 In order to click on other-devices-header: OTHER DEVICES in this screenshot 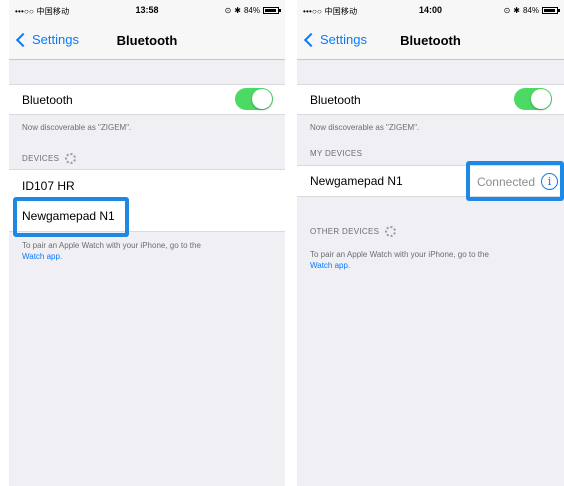, I will do `click(353, 231)`.